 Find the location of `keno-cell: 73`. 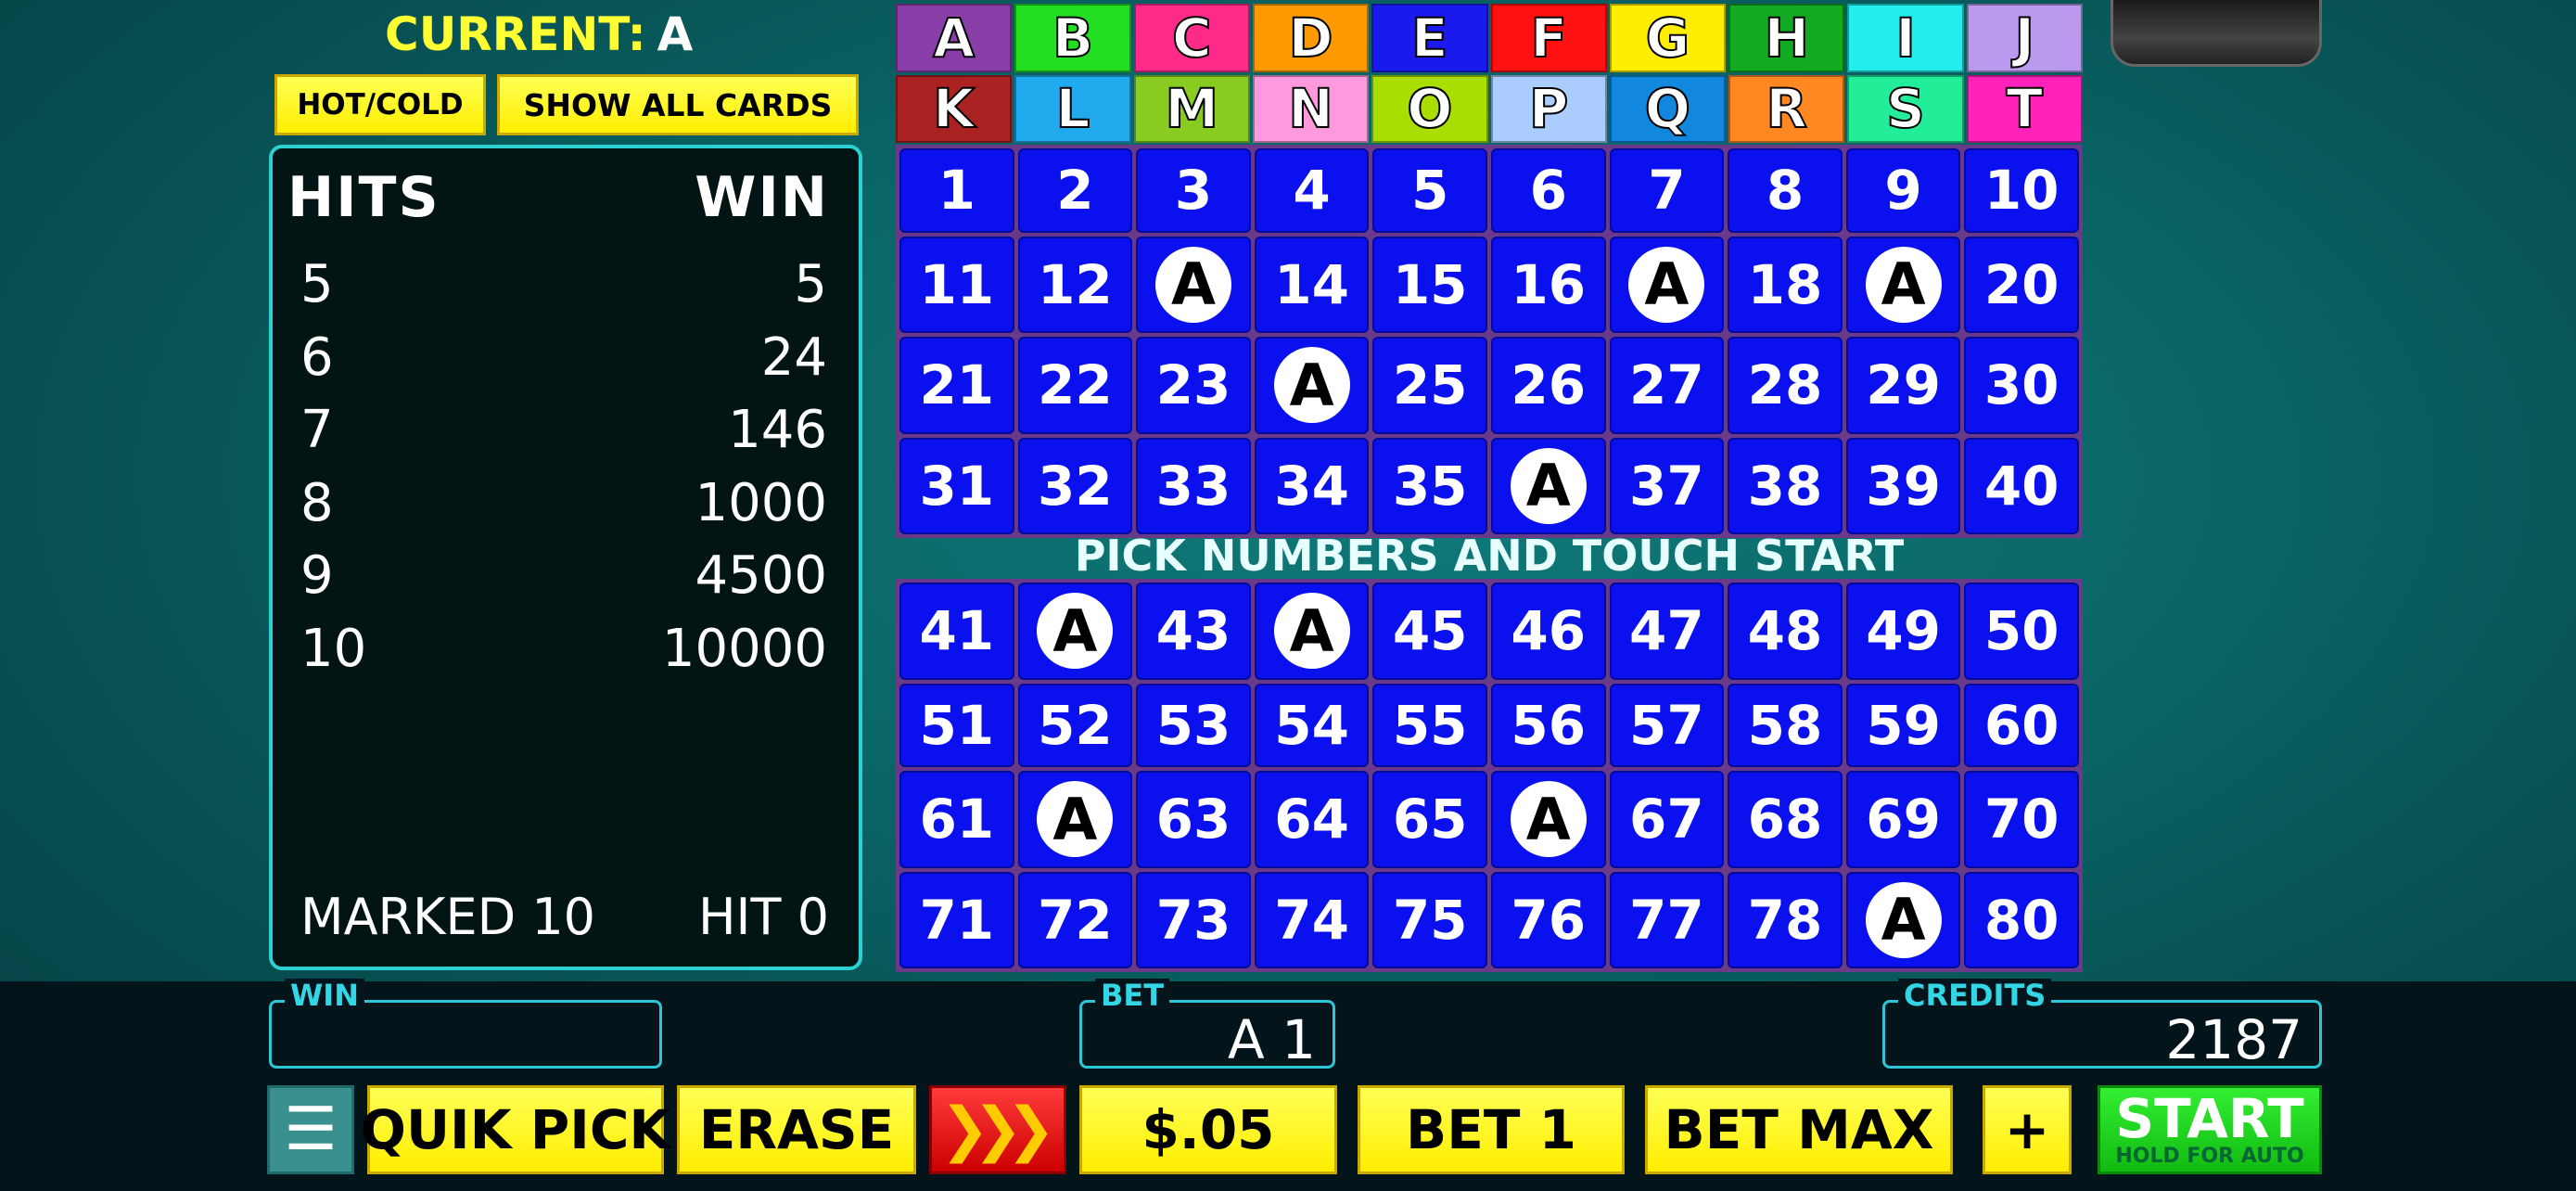

keno-cell: 73 is located at coordinates (1193, 919).